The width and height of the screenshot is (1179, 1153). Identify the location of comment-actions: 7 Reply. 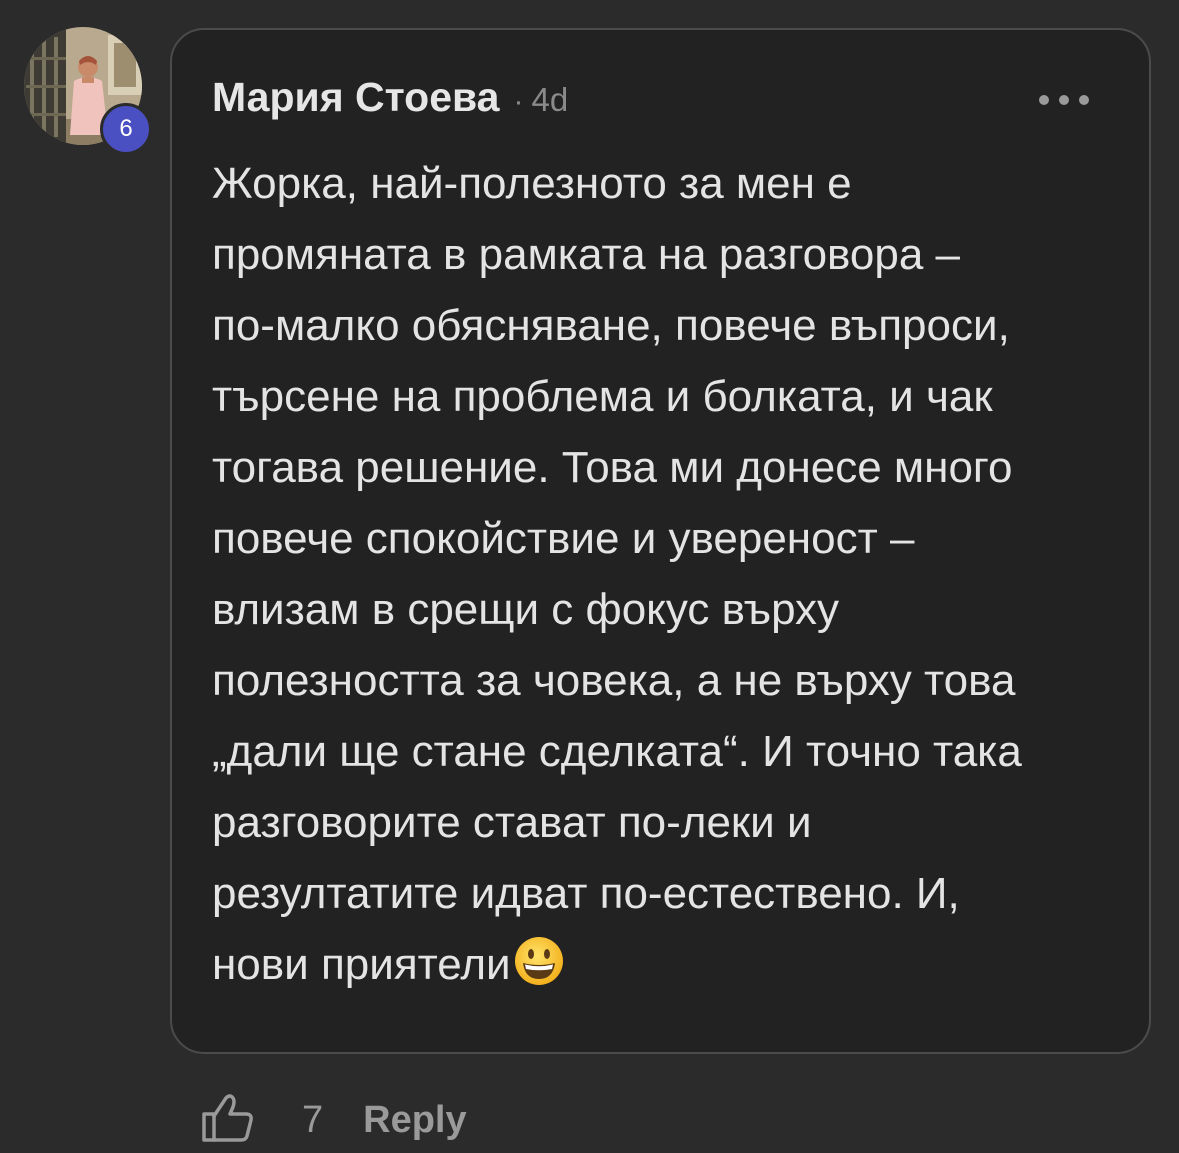
(333, 1120).